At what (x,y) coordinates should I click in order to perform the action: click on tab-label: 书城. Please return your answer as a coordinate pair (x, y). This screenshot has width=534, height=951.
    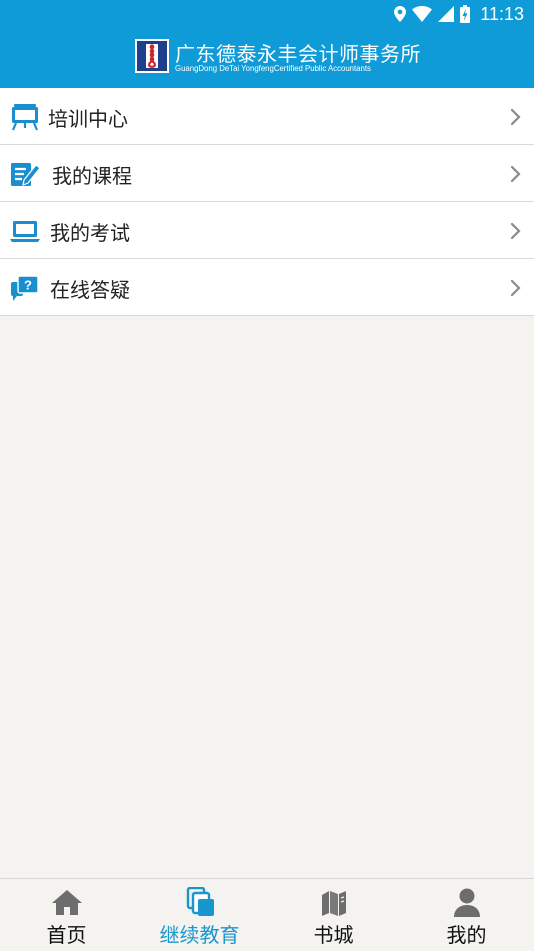
    Looking at the image, I should click on (333, 935).